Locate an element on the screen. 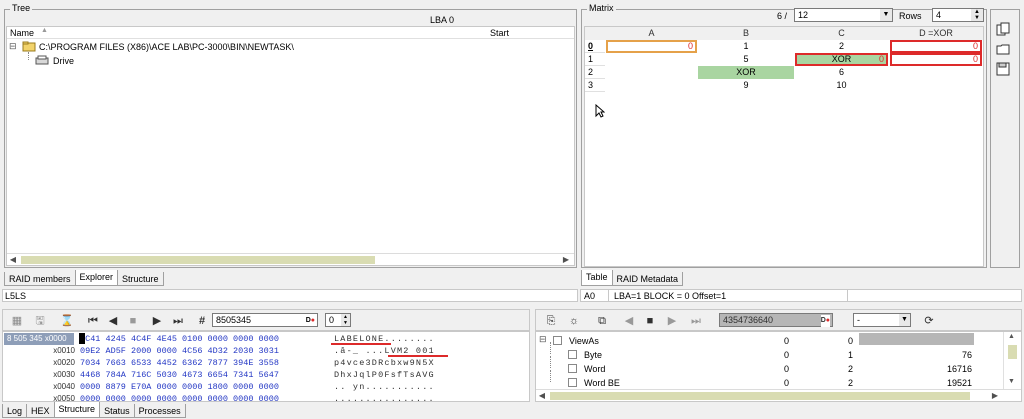 The width and height of the screenshot is (1024, 419). matrix-cell-a2 is located at coordinates (651, 72).